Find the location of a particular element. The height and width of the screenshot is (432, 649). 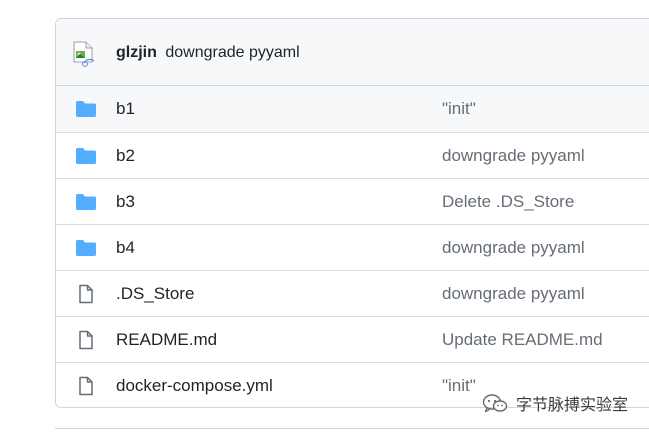

file-row: b2 downgrade pyyaml is located at coordinates (352, 155).